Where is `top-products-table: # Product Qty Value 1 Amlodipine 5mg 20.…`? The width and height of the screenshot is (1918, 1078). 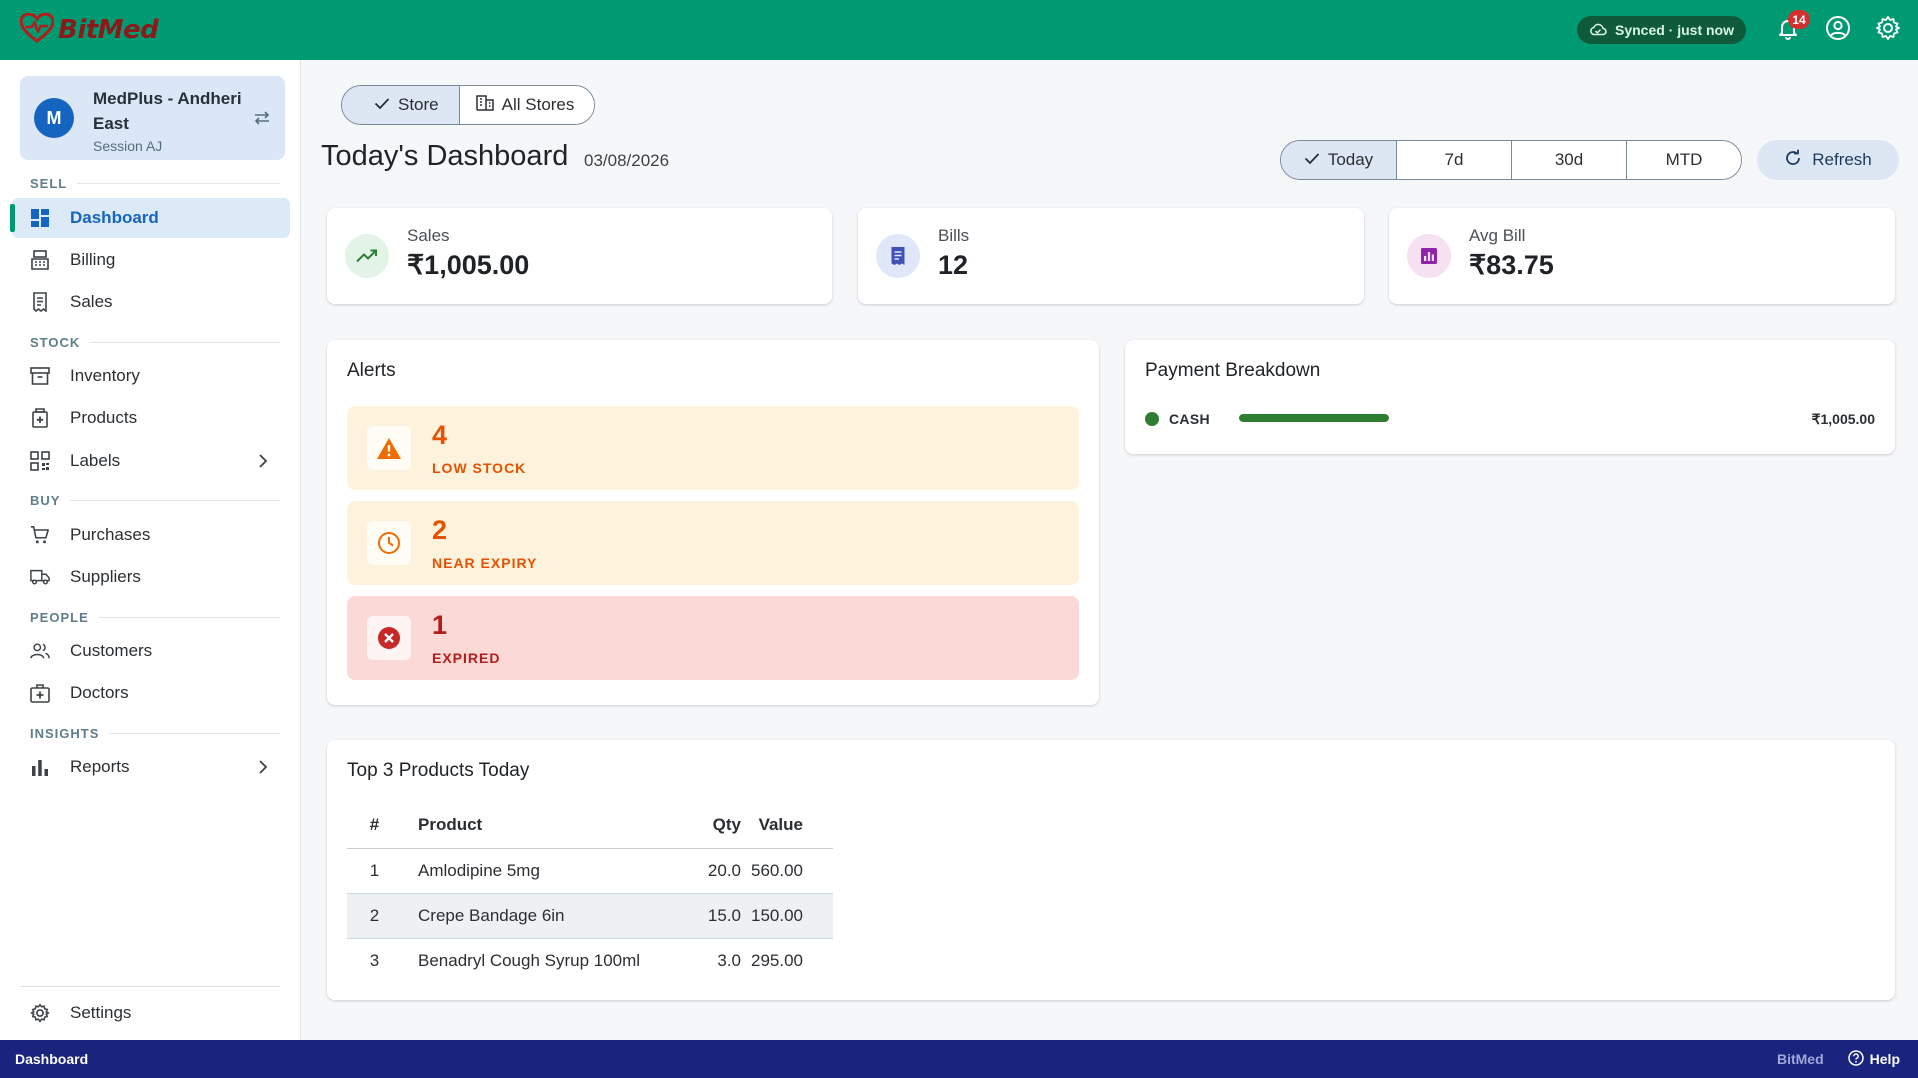
top-products-table: # Product Qty Value 1 Amlodipine 5mg 20.… is located at coordinates (590, 892).